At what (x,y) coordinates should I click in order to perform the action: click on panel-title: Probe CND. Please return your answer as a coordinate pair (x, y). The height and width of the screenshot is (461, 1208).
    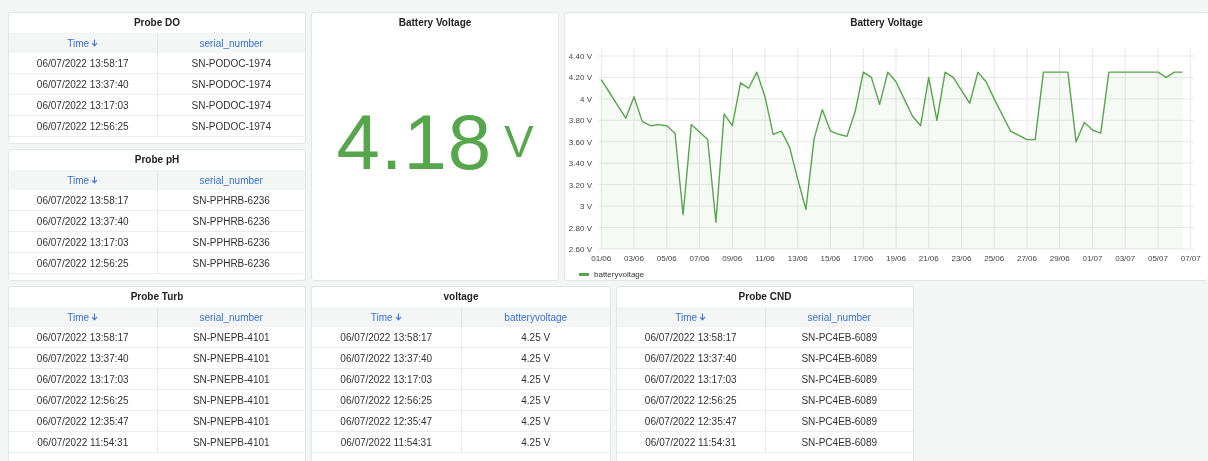
    Looking at the image, I should click on (765, 297).